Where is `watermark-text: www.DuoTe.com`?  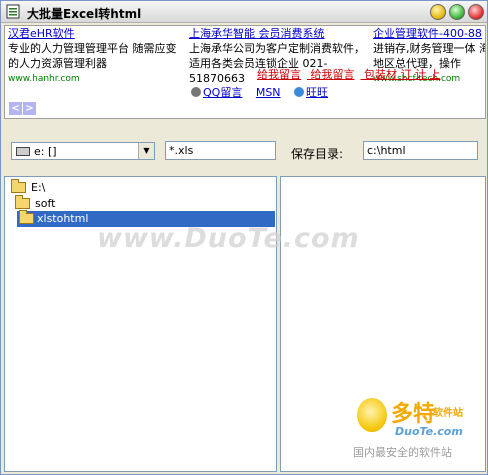 watermark-text: www.DuoTe.com is located at coordinates (228, 238).